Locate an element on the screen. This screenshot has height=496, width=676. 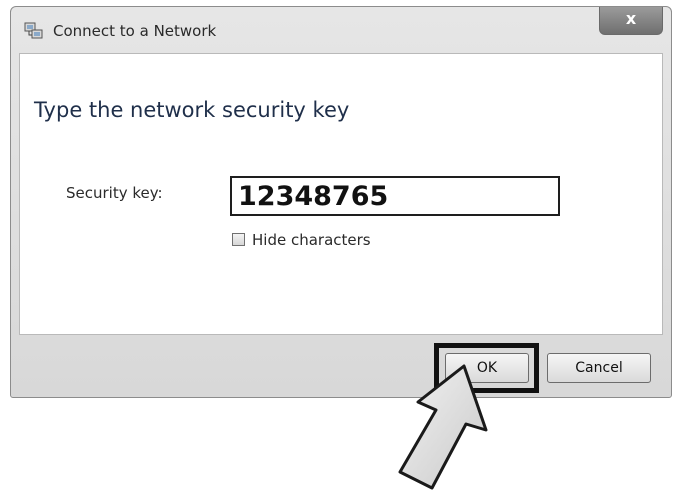
hide-characters-label: Hide characters is located at coordinates (311, 240).